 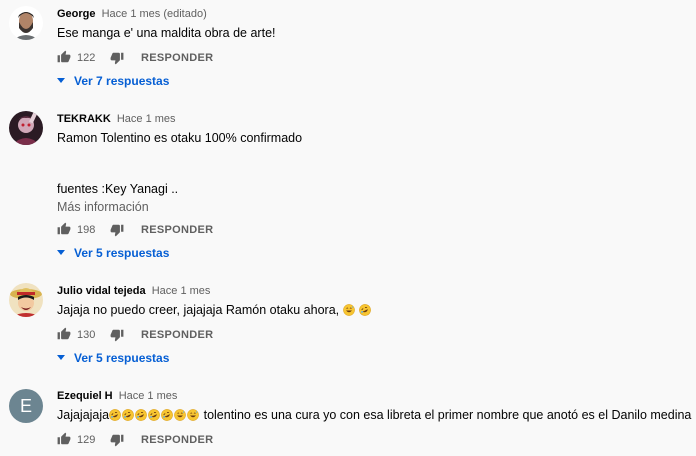 I want to click on comment-text: Ese manga e' una maldita obra de arte!, so click(x=166, y=33).